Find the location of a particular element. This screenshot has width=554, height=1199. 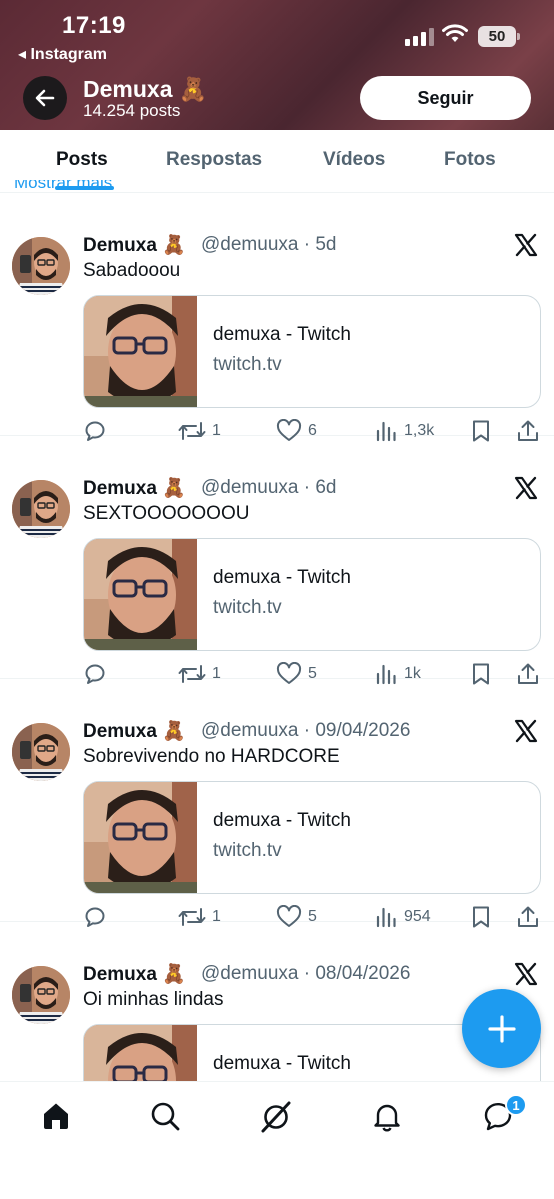

wifi-icon is located at coordinates (455, 33).